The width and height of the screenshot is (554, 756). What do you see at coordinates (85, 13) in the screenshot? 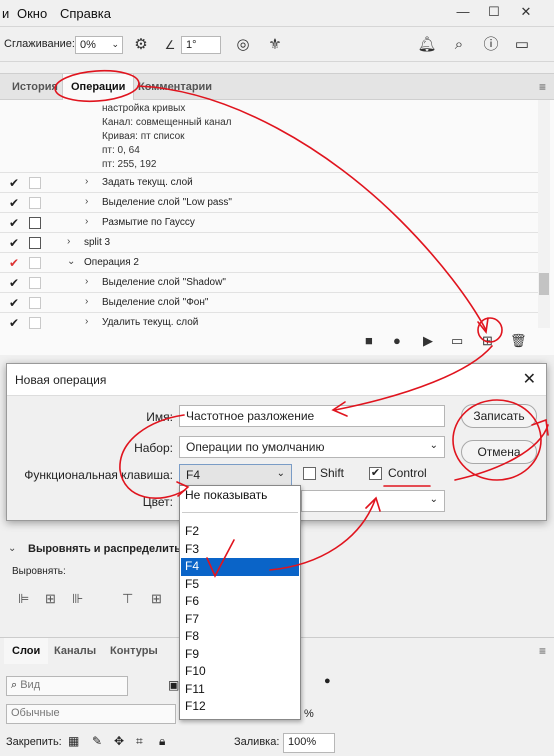
I see `menu-item-help: Справка` at bounding box center [85, 13].